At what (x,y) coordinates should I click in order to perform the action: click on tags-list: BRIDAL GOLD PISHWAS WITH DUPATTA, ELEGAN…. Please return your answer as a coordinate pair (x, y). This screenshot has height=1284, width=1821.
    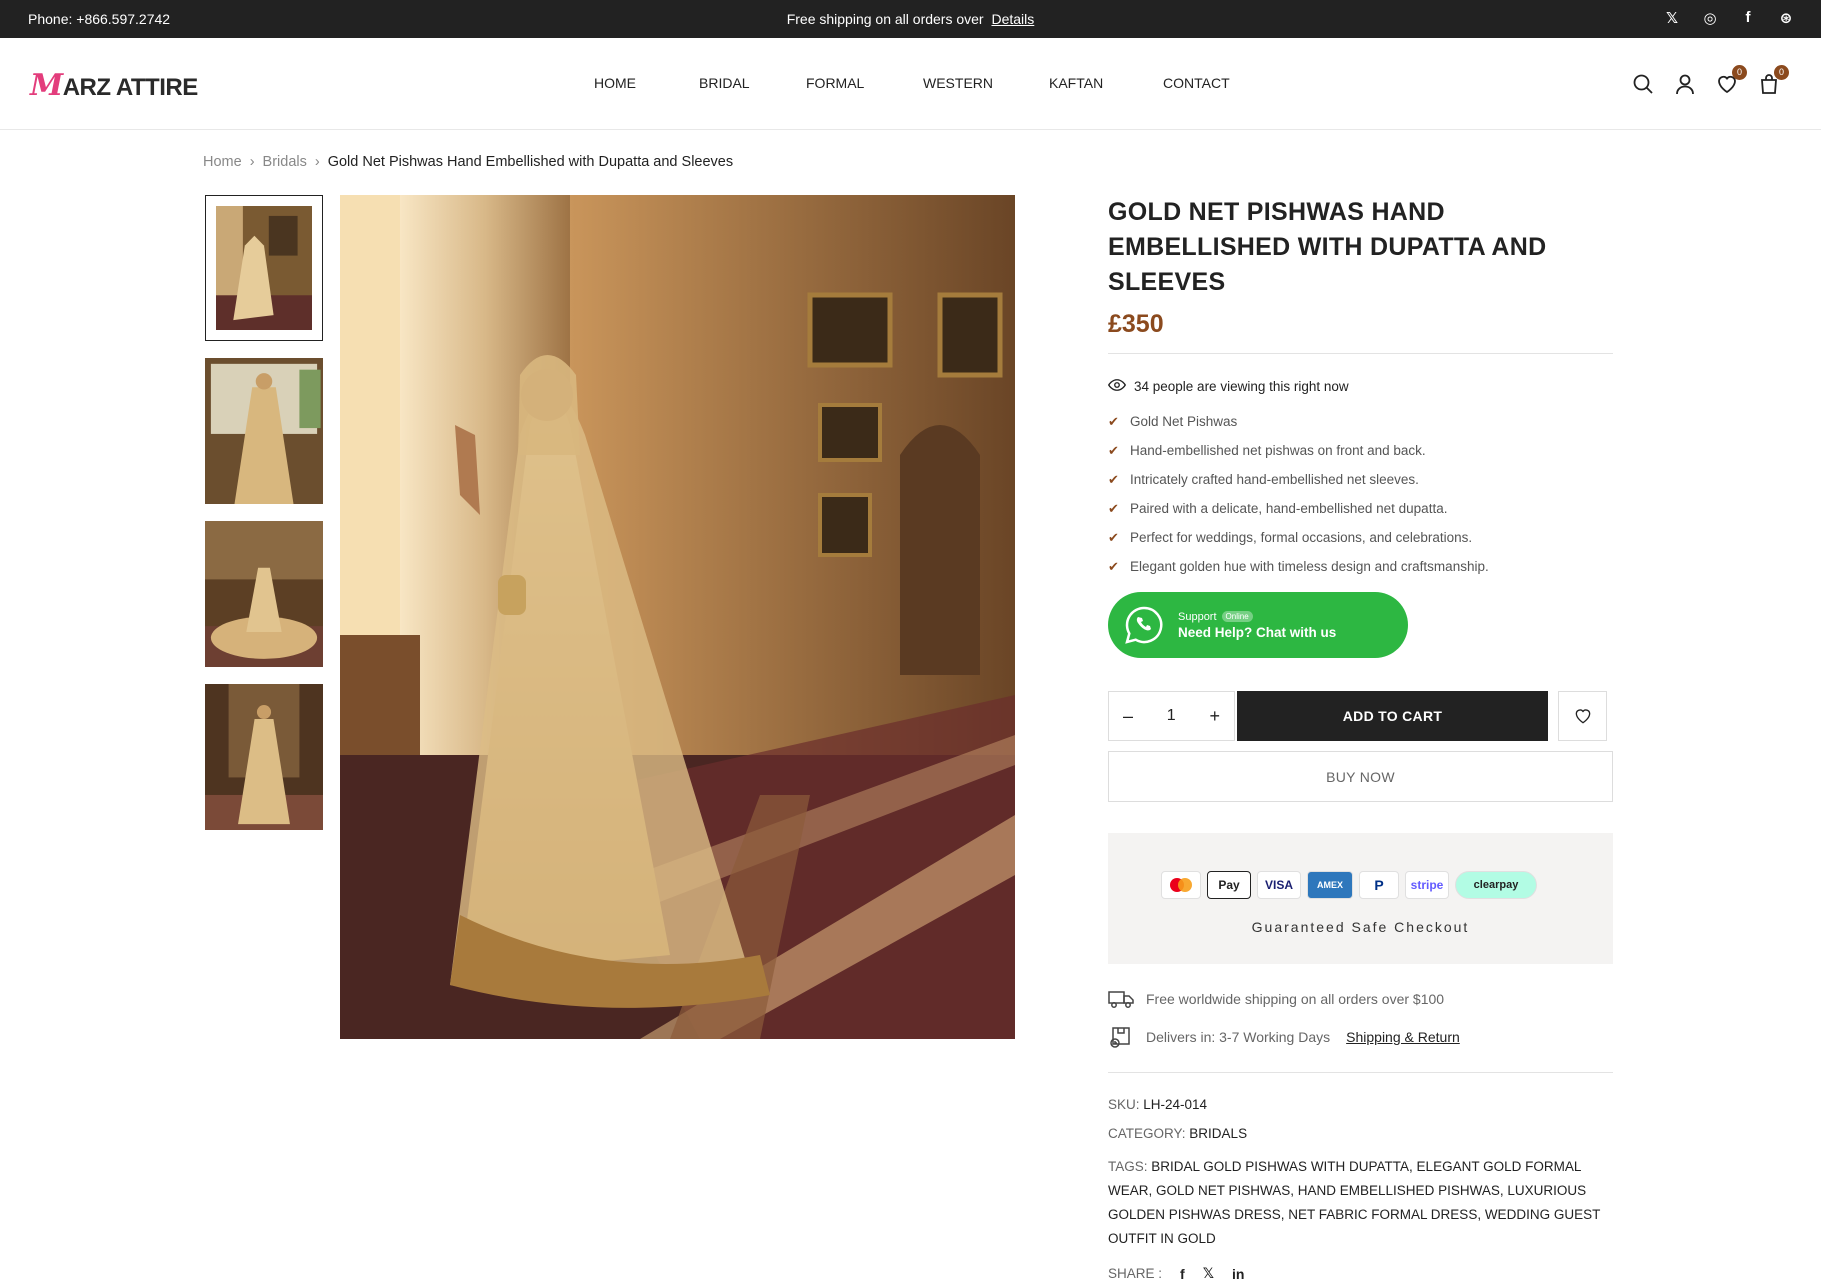
    Looking at the image, I should click on (1354, 1202).